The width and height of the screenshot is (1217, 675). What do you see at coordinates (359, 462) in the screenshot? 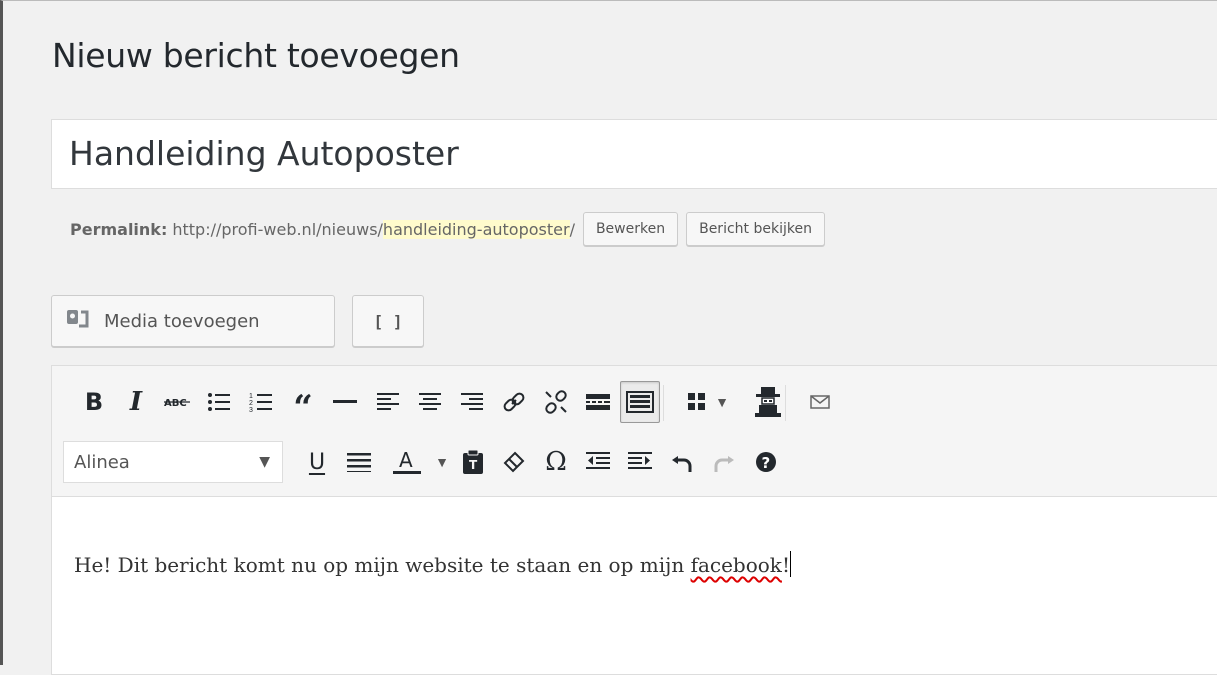
I see `justify-icon` at bounding box center [359, 462].